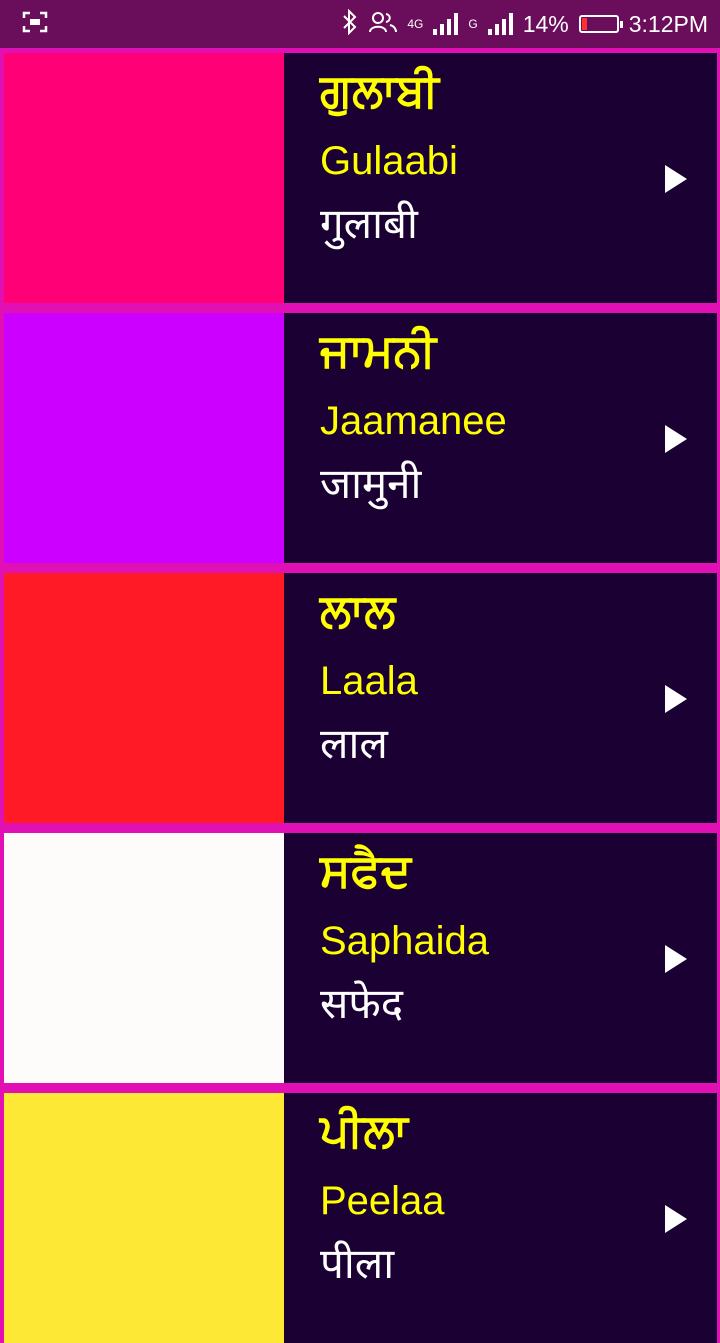 The image size is (720, 1343). What do you see at coordinates (500, 958) in the screenshot?
I see `color-info-panel: ਸਫੈਦ Saphaida सफेद` at bounding box center [500, 958].